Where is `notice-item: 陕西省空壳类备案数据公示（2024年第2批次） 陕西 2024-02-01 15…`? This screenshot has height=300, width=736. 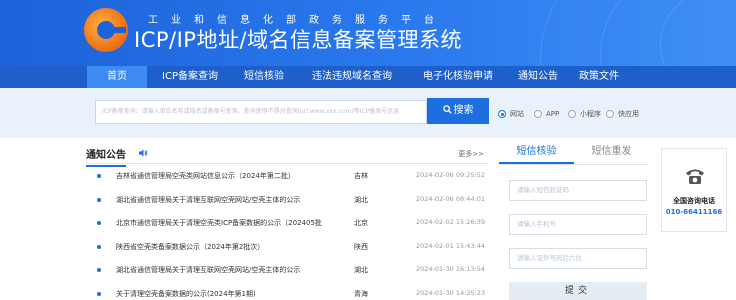 notice-item: 陕西省空壳类备案数据公示（2024年第2批次） 陕西 2024-02-01 15… is located at coordinates (287, 249).